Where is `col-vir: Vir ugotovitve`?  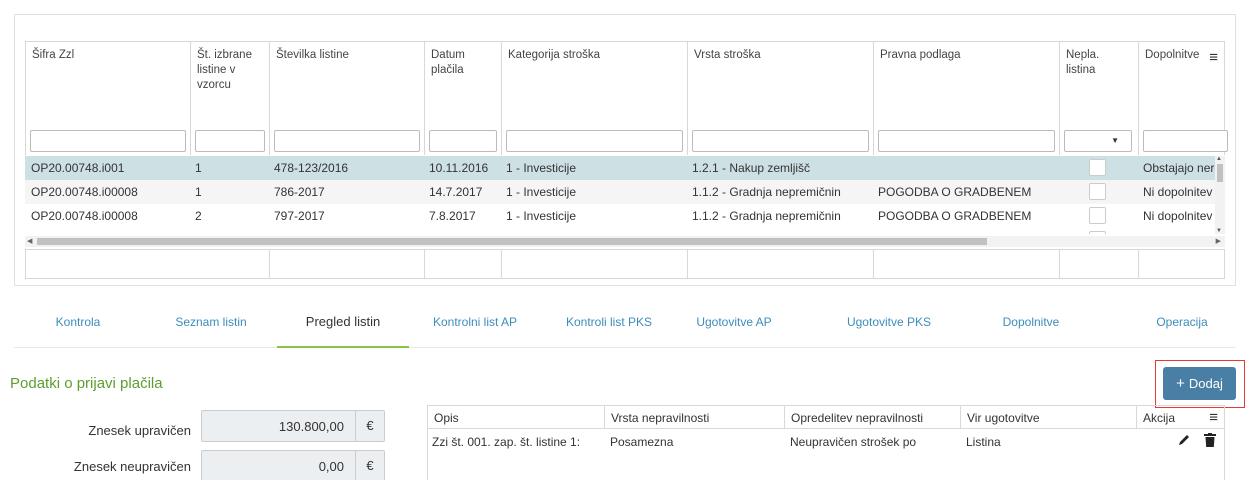
col-vir: Vir ugotovitve is located at coordinates (1048, 417).